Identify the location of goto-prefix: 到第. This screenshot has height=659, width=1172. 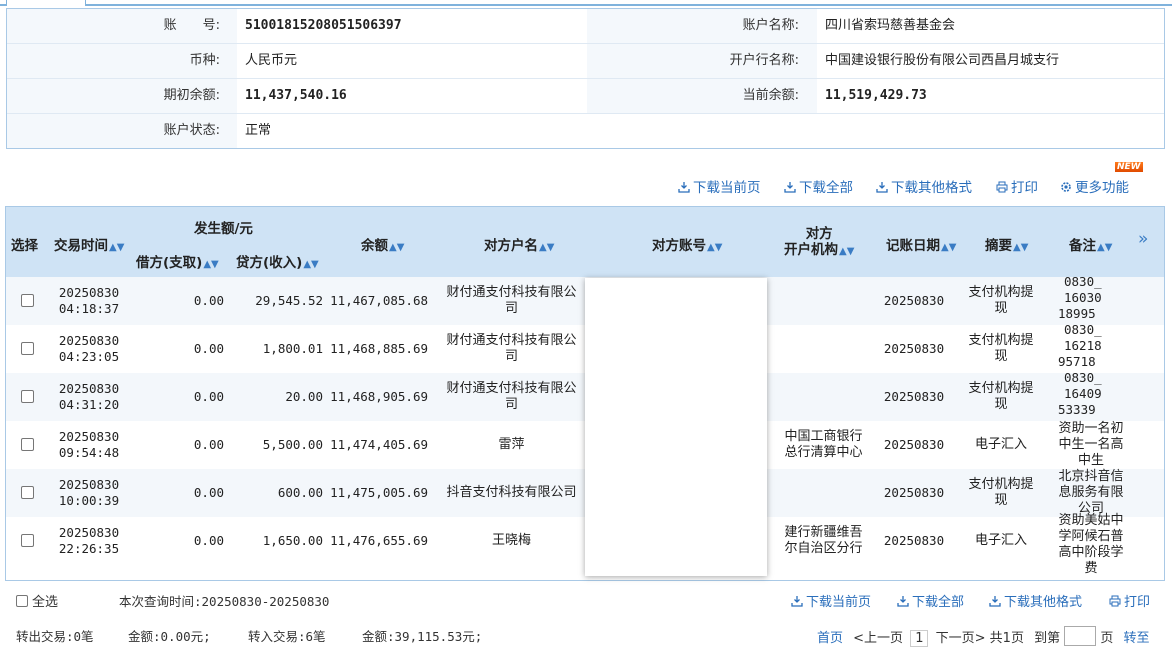
(1047, 638).